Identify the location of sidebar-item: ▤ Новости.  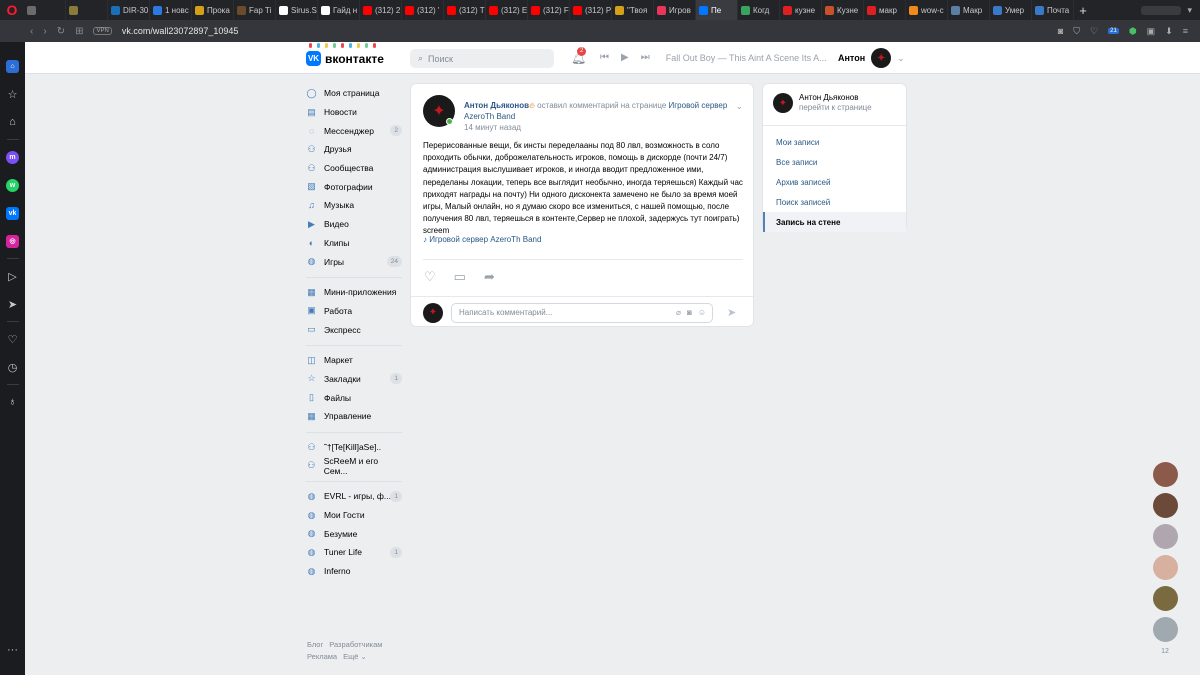
(354, 112).